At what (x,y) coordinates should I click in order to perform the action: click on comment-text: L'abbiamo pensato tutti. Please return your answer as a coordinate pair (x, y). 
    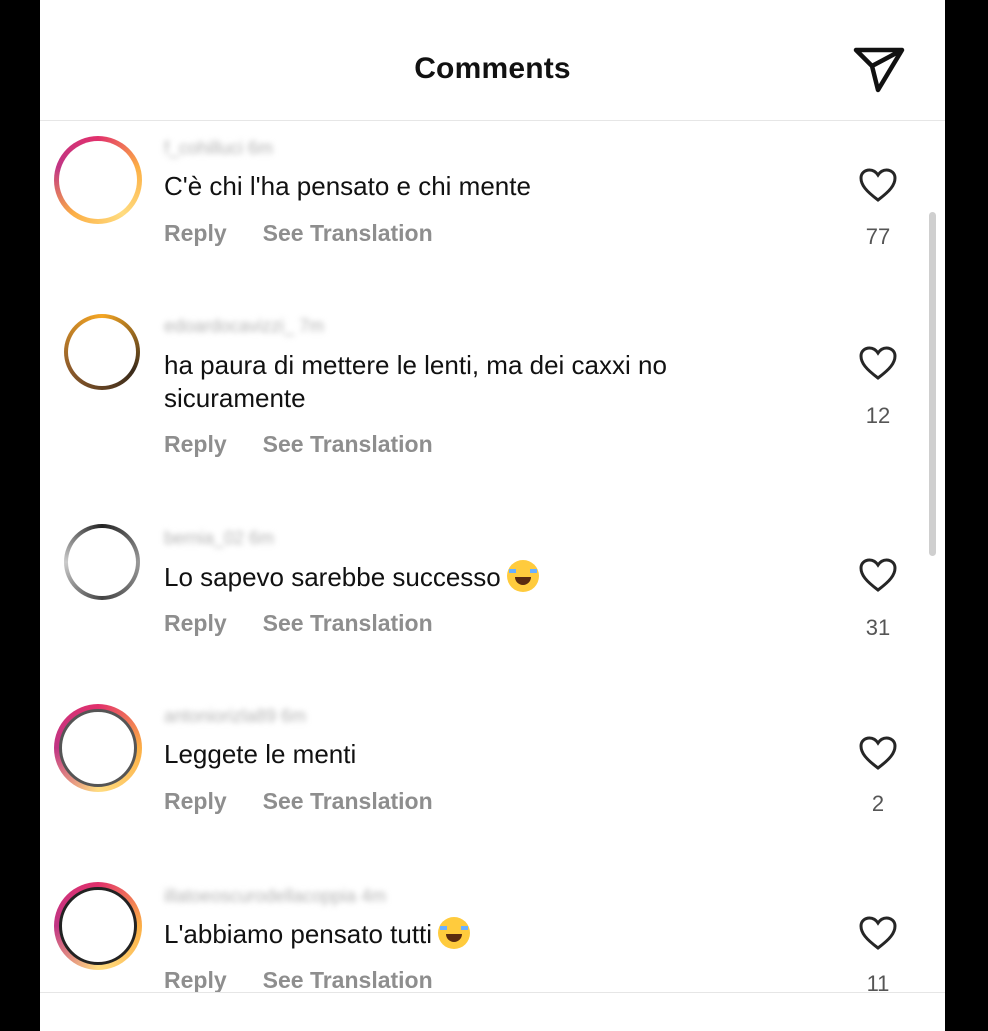
    Looking at the image, I should click on (464, 934).